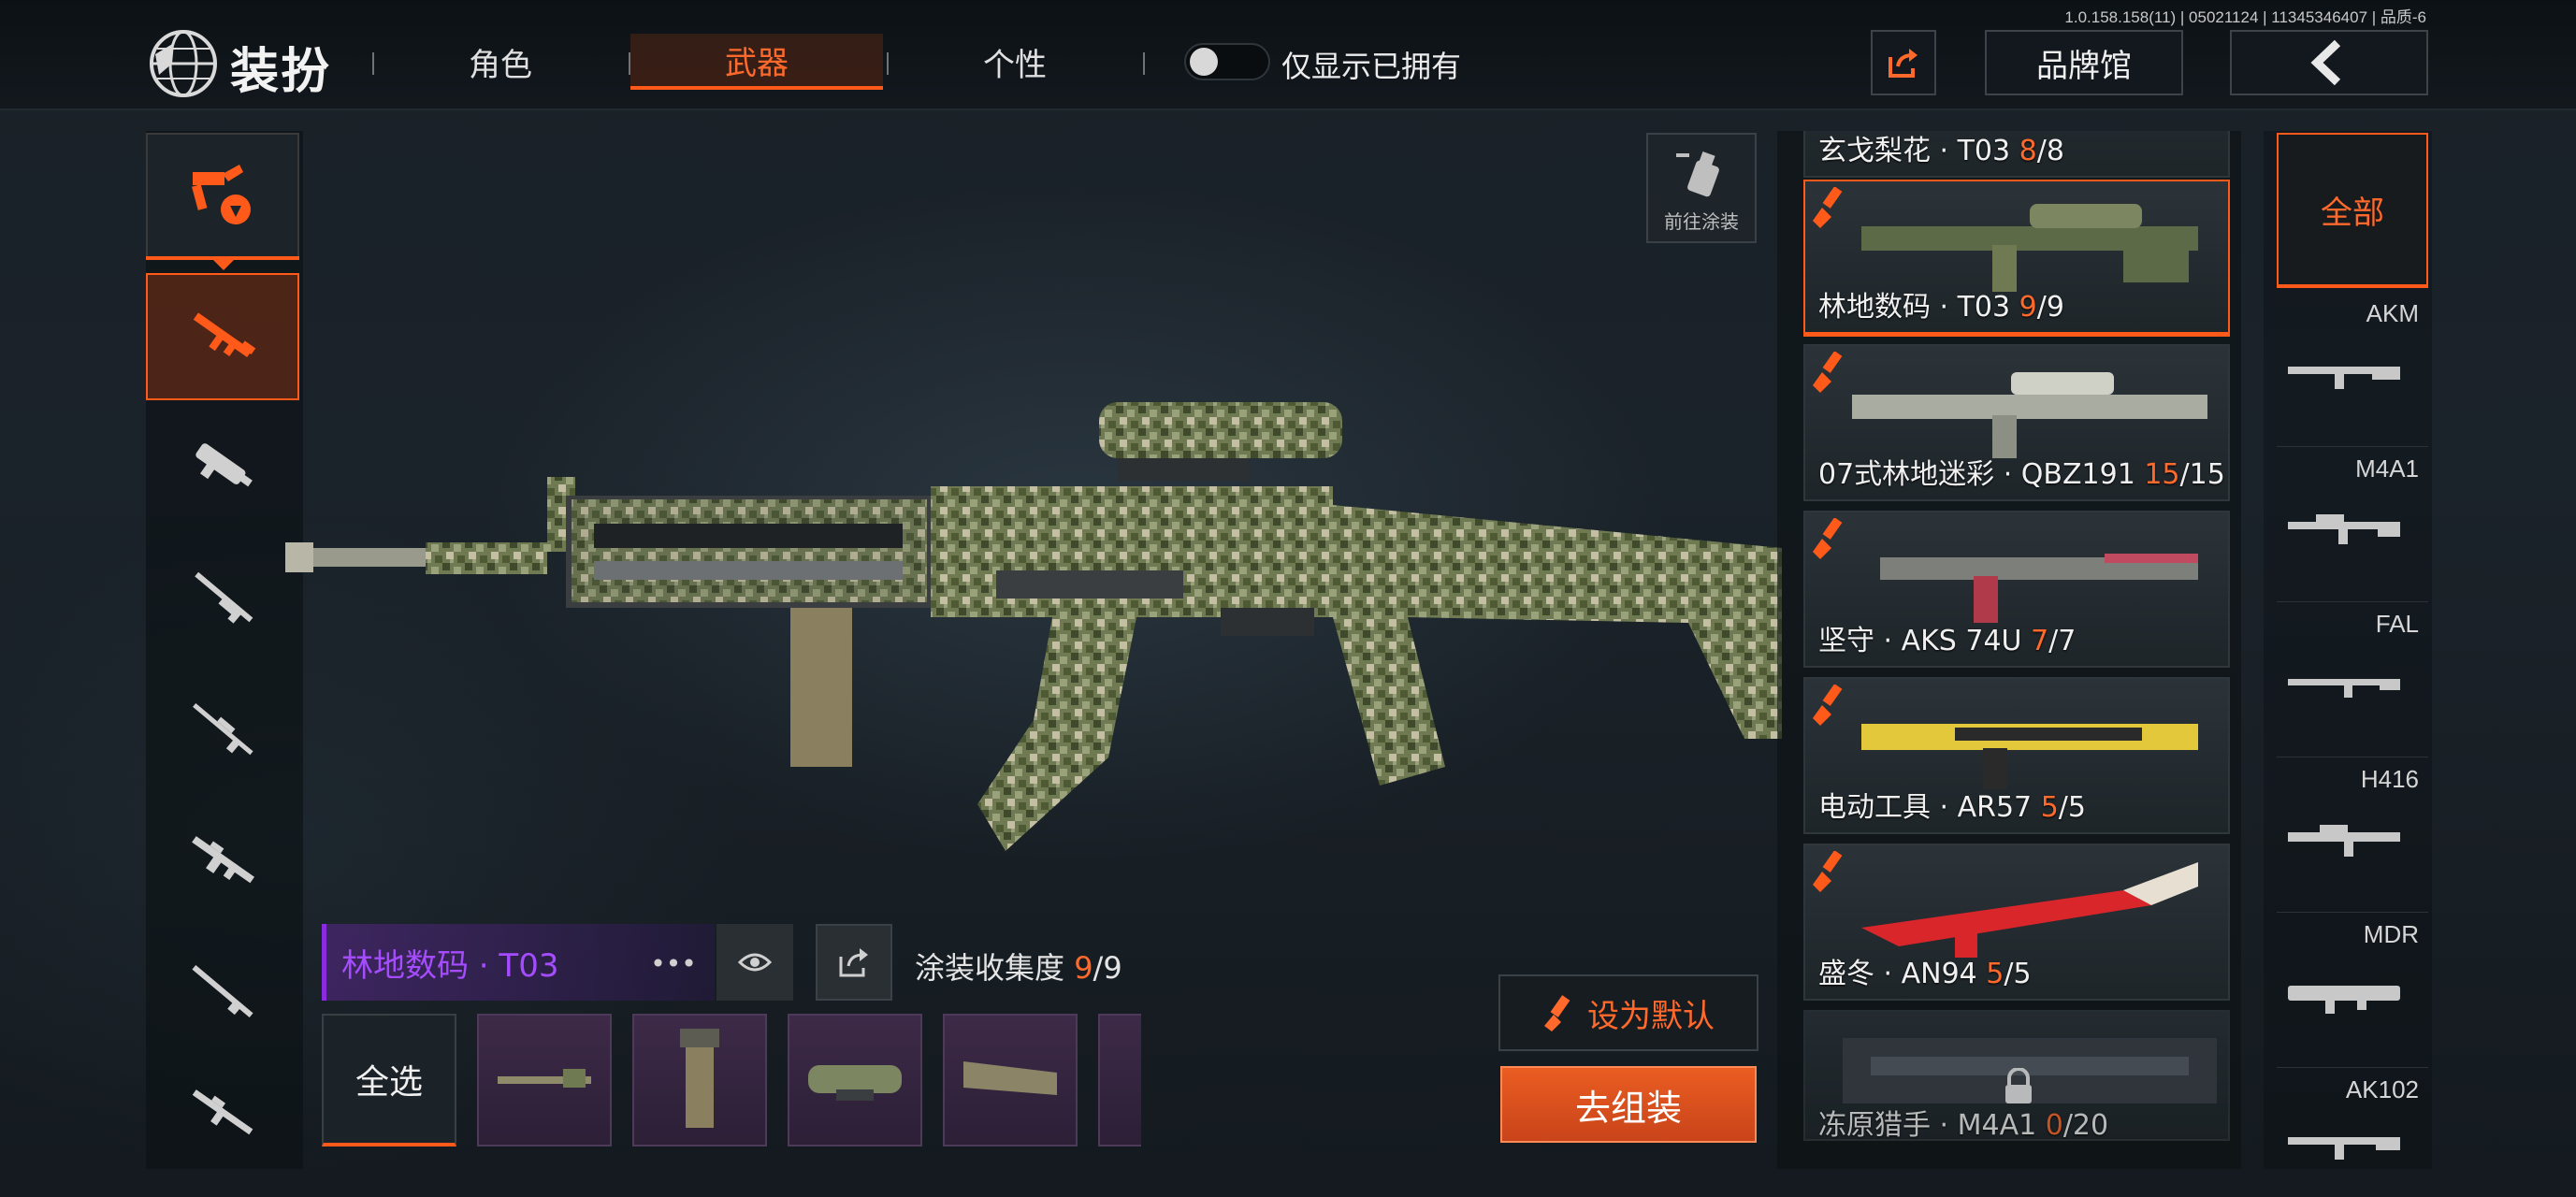  I want to click on grip-part-icon, so click(699, 1078).